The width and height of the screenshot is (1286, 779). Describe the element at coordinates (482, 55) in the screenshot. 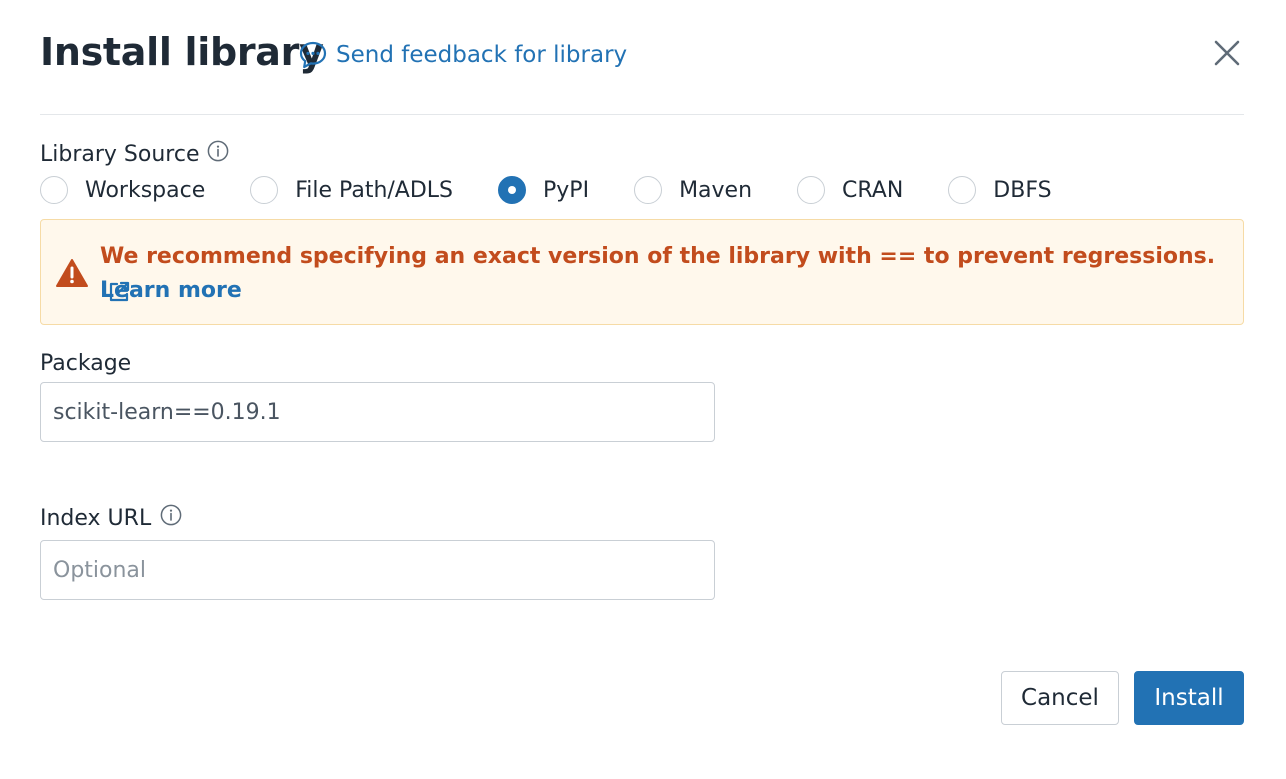

I see `send-feedback-label: Send feedback for library` at that location.